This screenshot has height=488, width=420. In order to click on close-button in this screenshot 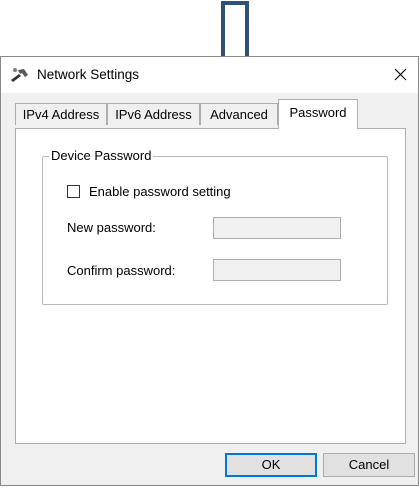, I will do `click(401, 75)`.